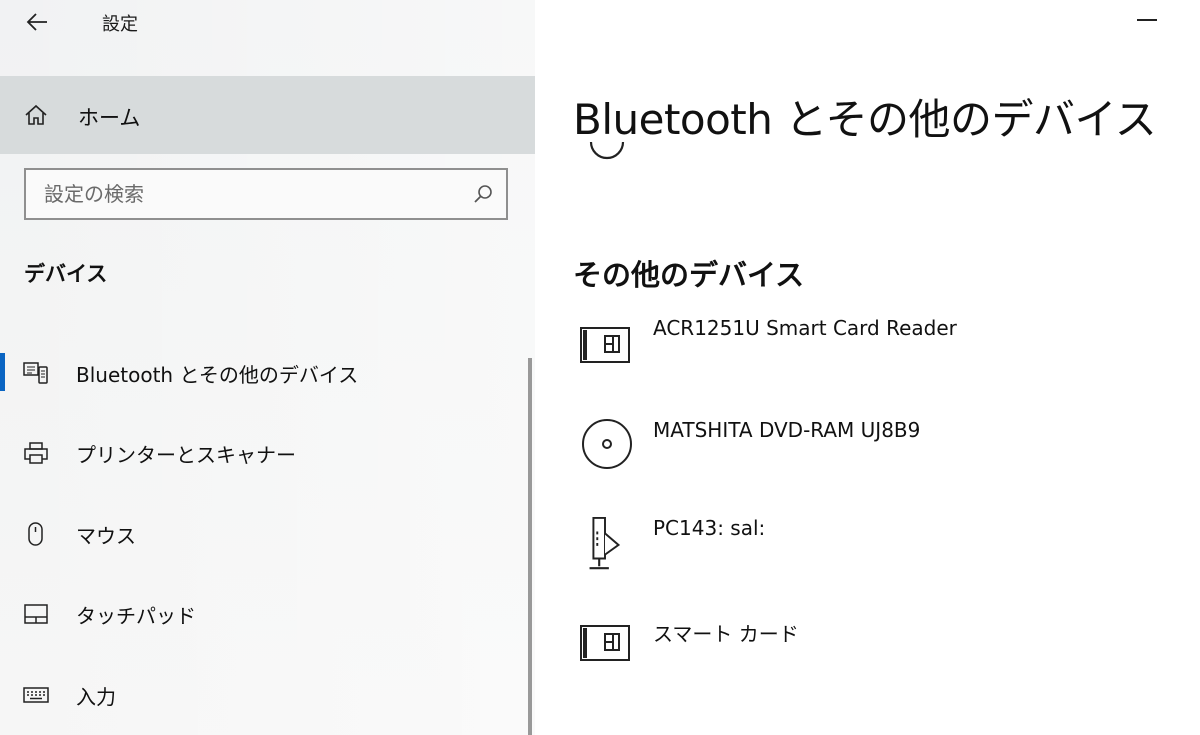  What do you see at coordinates (246, 194) in the screenshot?
I see `search-input` at bounding box center [246, 194].